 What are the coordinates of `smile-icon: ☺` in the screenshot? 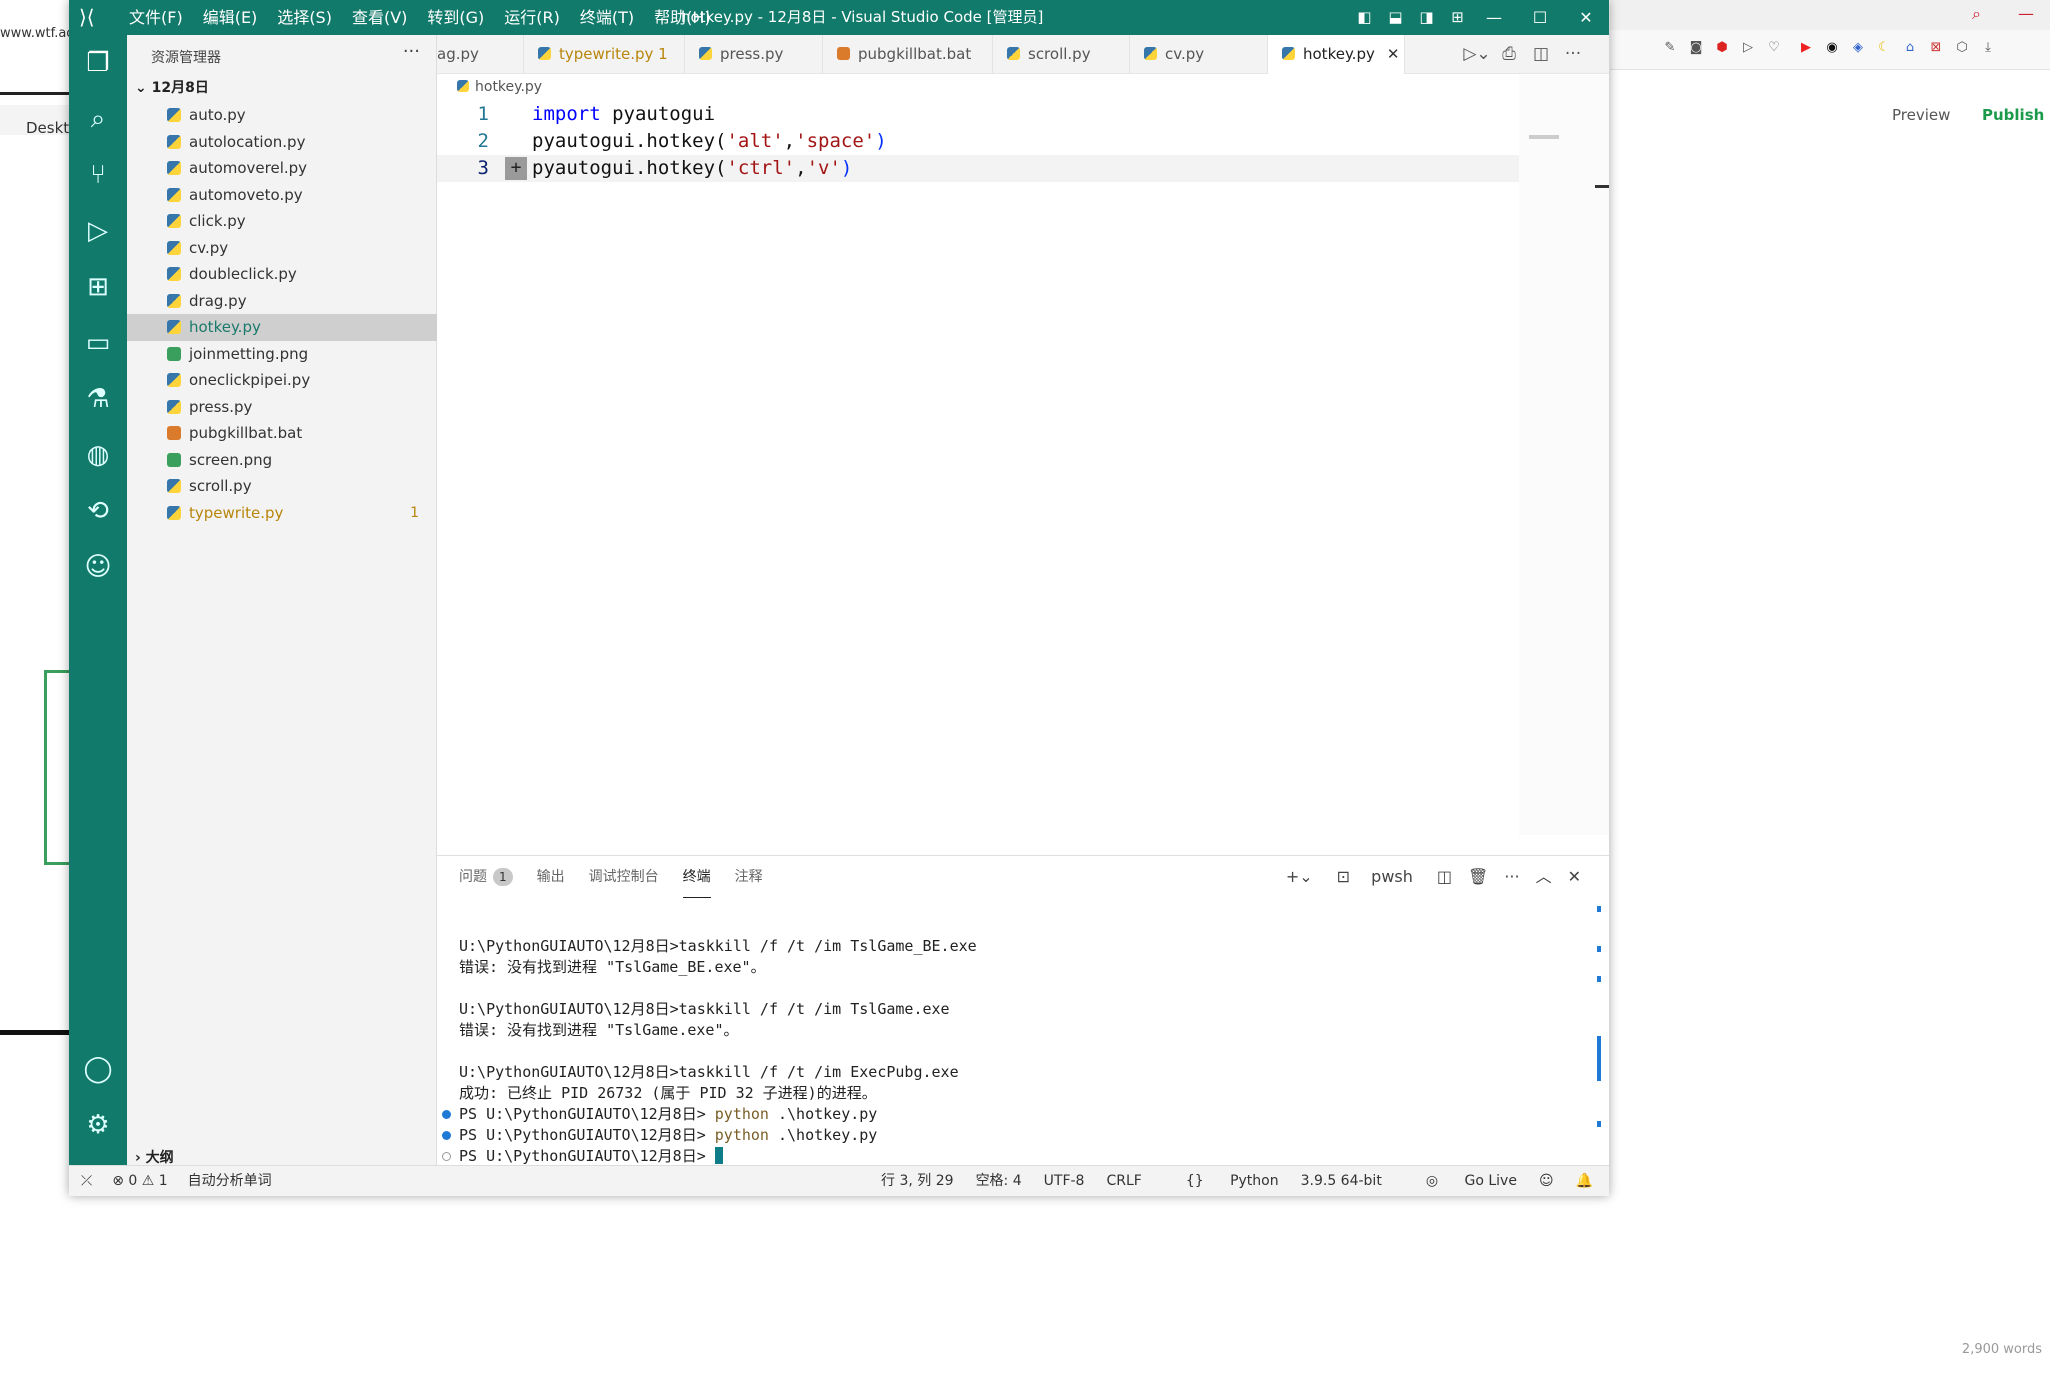 It's located at (98, 567).